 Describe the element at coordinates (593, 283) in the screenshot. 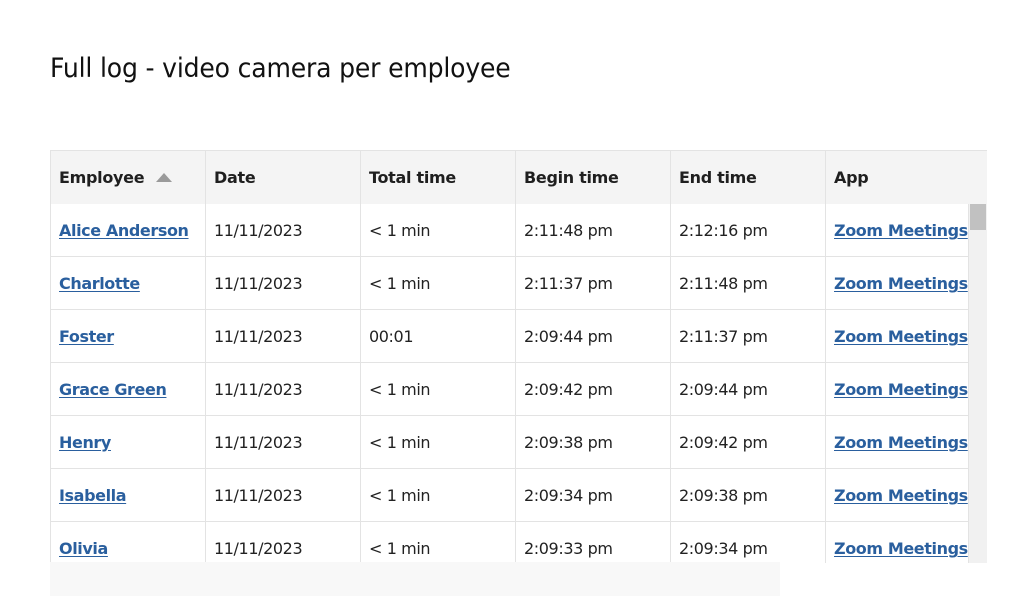

I see `cell-begin-time: 2:11:37 pm` at that location.